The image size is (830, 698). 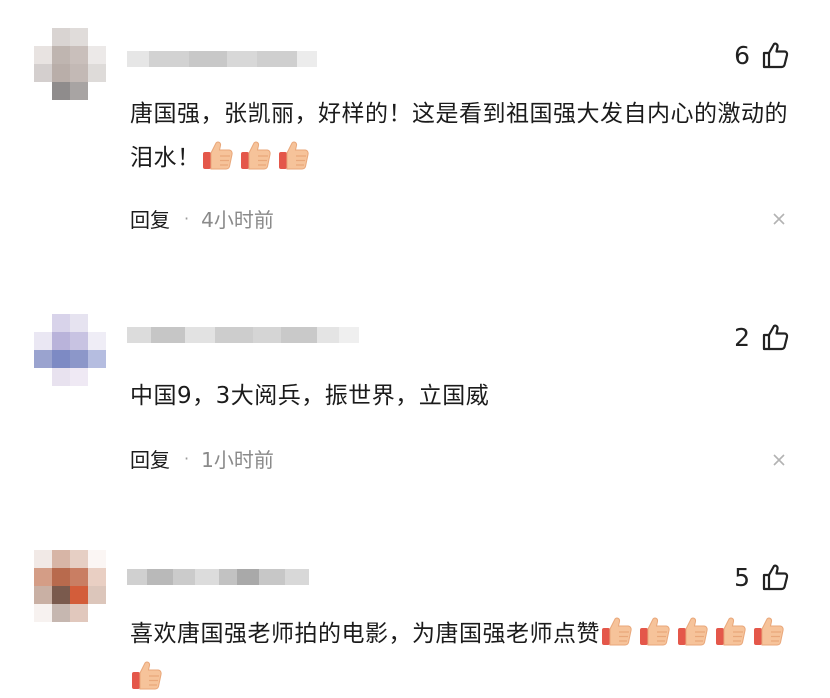 I want to click on like-button: 5, so click(x=762, y=577).